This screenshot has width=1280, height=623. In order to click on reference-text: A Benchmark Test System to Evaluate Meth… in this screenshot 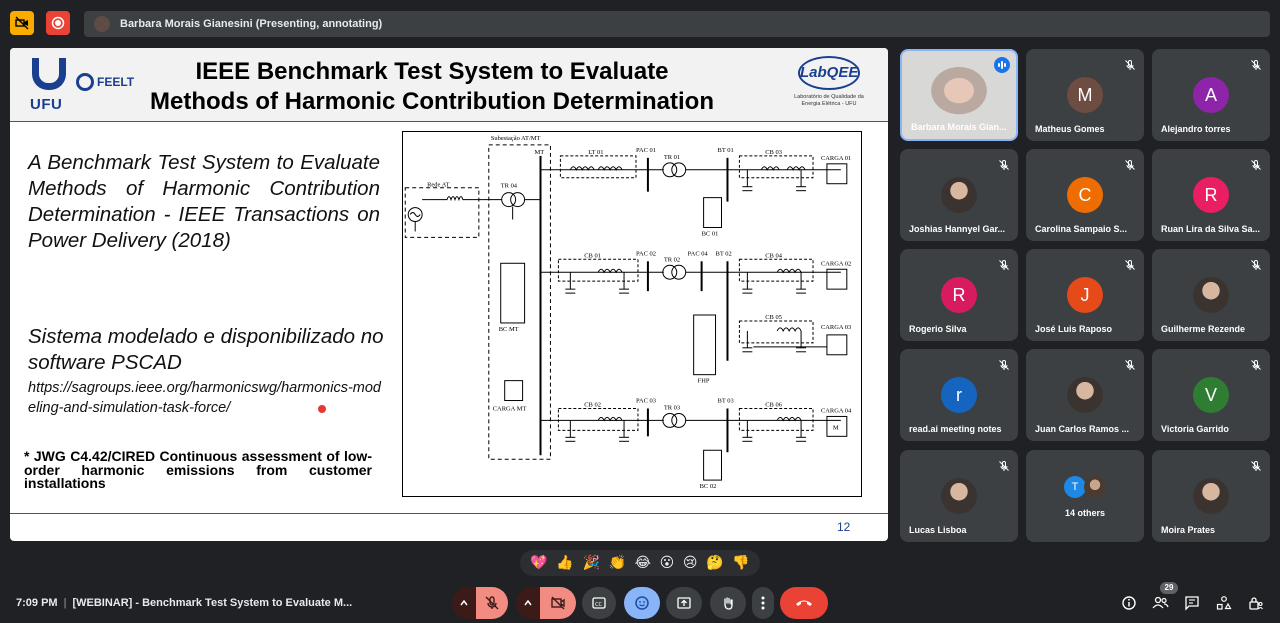, I will do `click(204, 201)`.